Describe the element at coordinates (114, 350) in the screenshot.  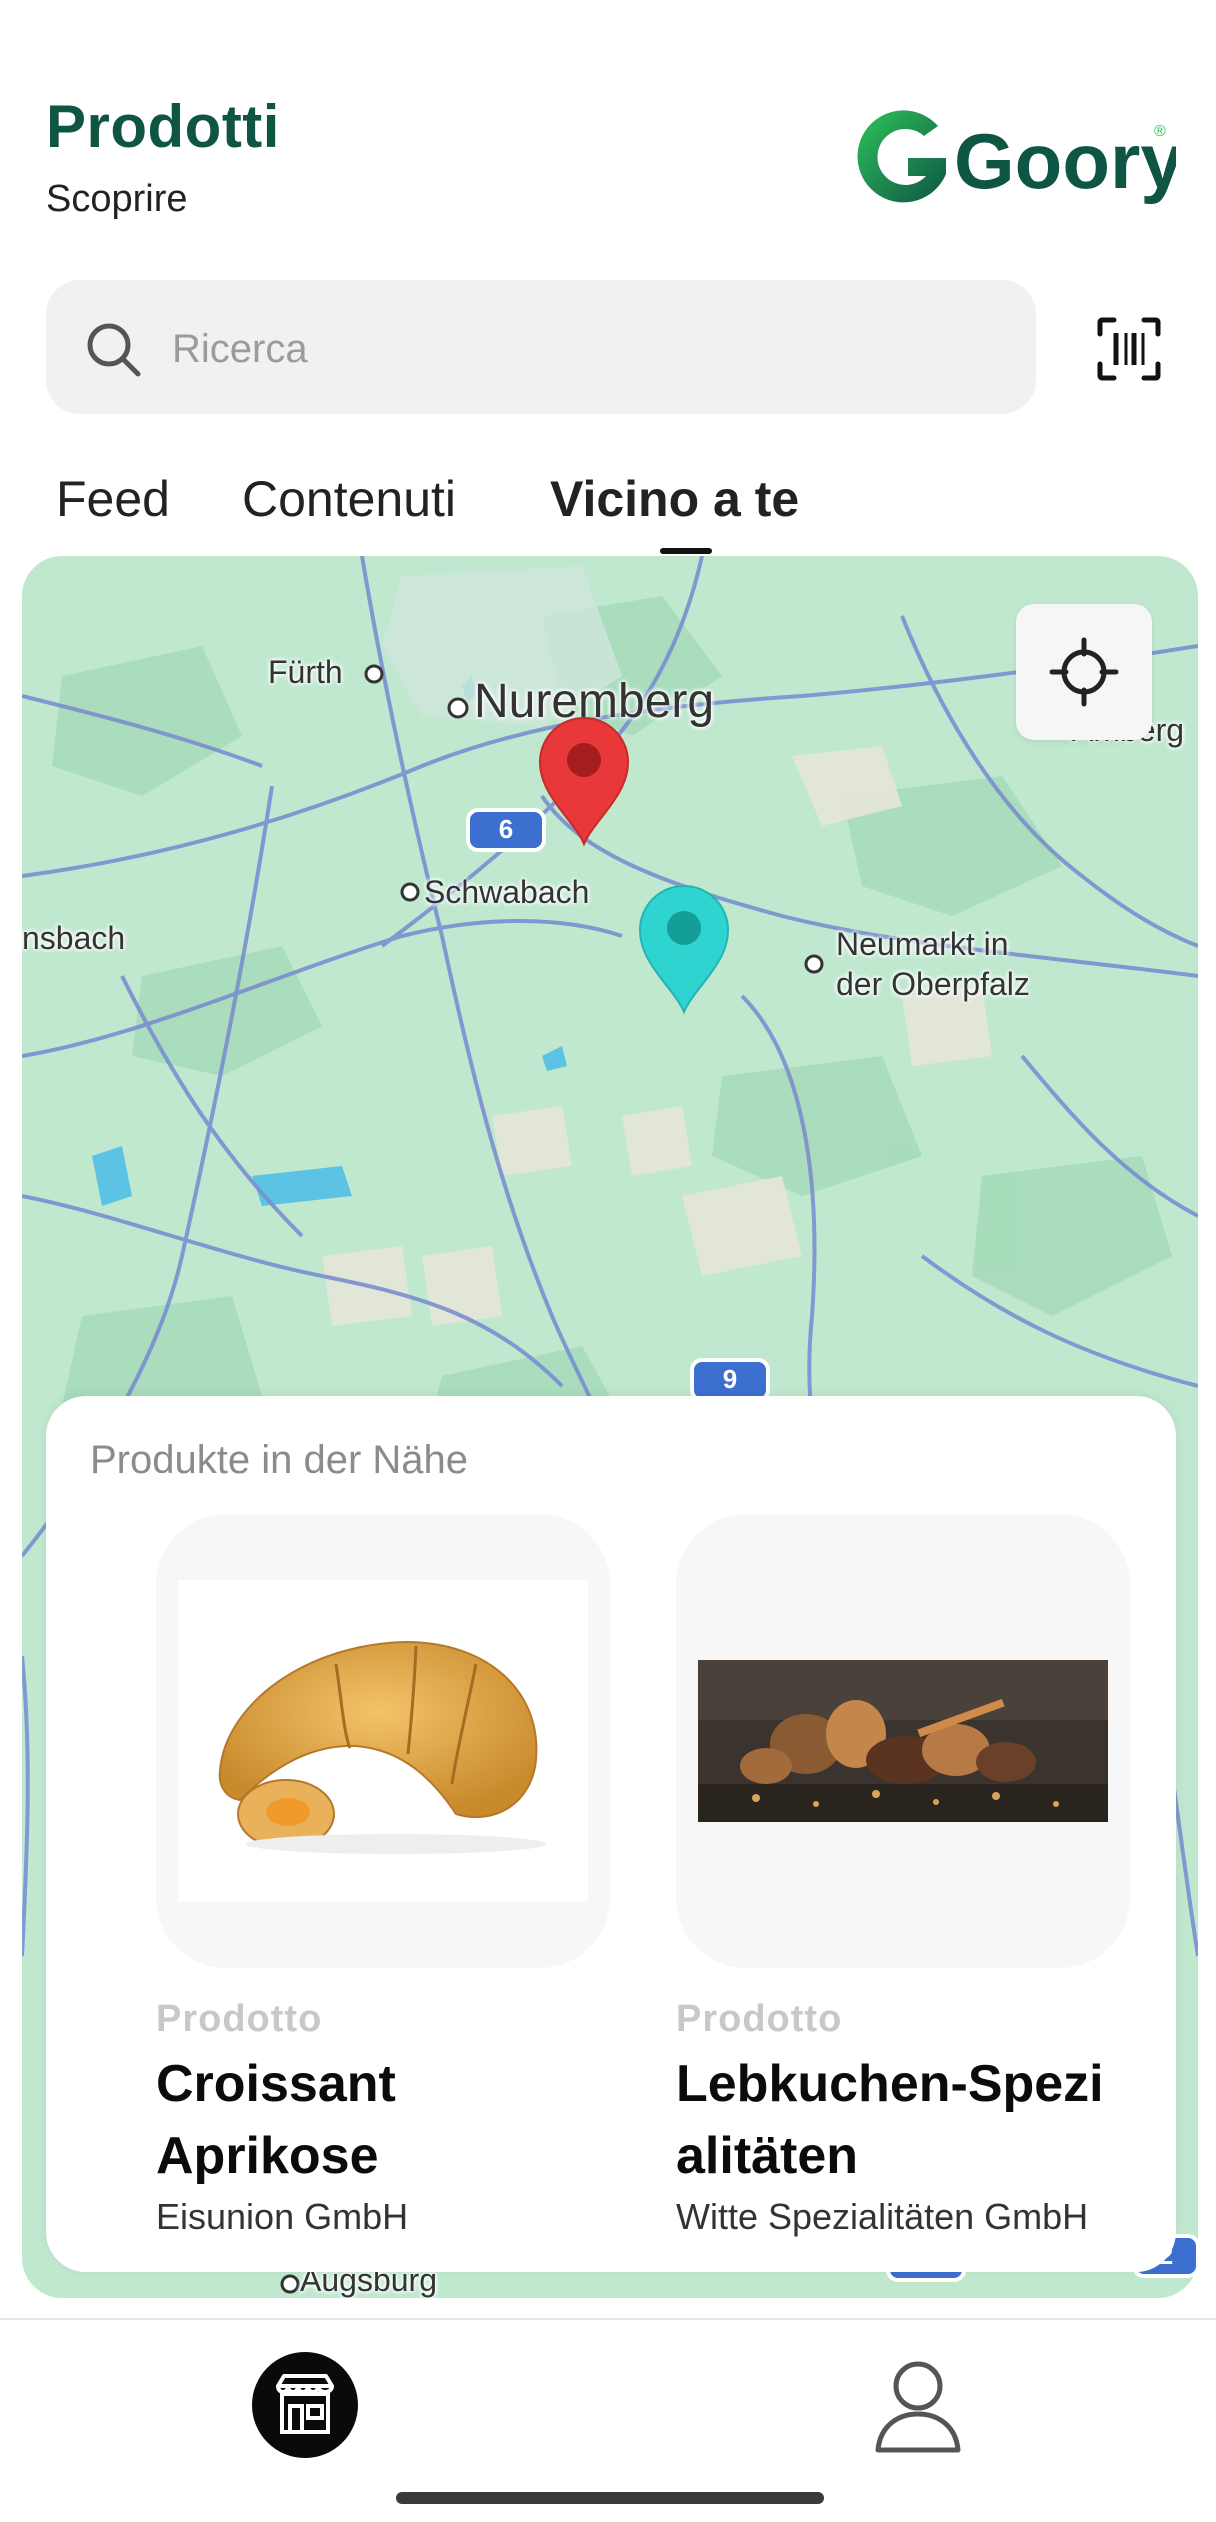
I see `search-icon` at that location.